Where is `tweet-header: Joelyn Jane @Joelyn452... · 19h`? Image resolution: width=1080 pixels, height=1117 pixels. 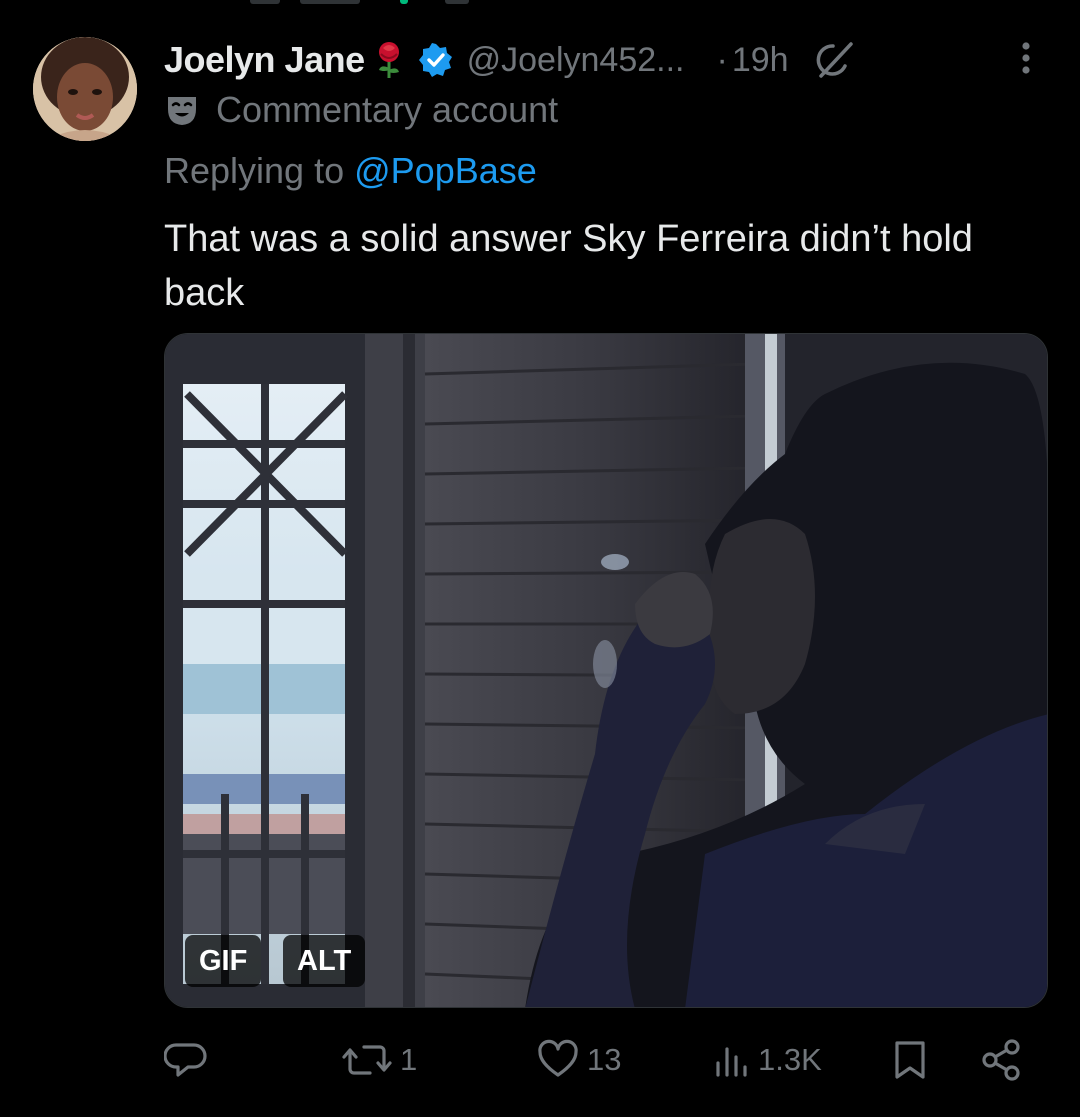 tweet-header: Joelyn Jane @Joelyn452... · 19h is located at coordinates (509, 60).